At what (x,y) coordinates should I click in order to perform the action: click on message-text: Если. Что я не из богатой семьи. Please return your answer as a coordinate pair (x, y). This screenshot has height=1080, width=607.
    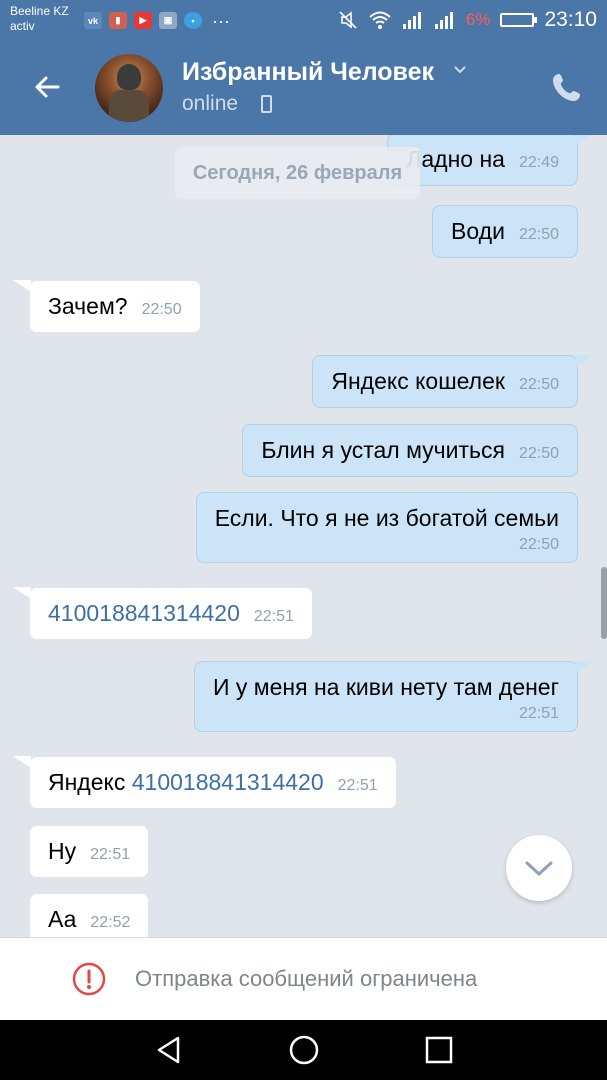
    Looking at the image, I should click on (386, 518).